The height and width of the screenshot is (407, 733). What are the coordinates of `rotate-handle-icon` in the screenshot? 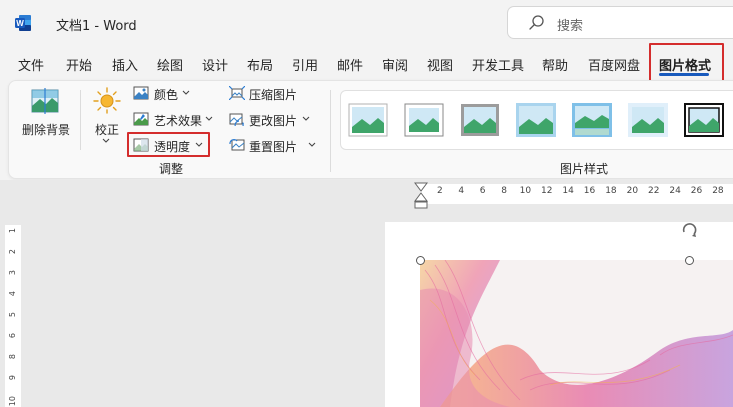 It's located at (690, 229).